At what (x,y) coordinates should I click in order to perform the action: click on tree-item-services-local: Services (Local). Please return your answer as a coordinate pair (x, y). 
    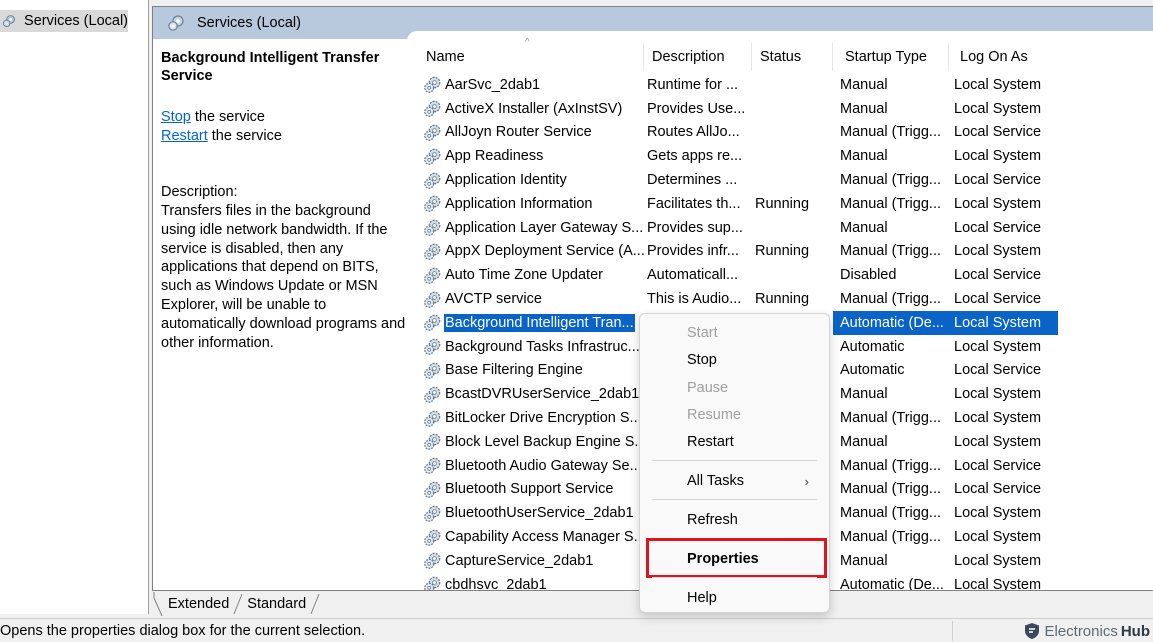
    Looking at the image, I should click on (64, 21).